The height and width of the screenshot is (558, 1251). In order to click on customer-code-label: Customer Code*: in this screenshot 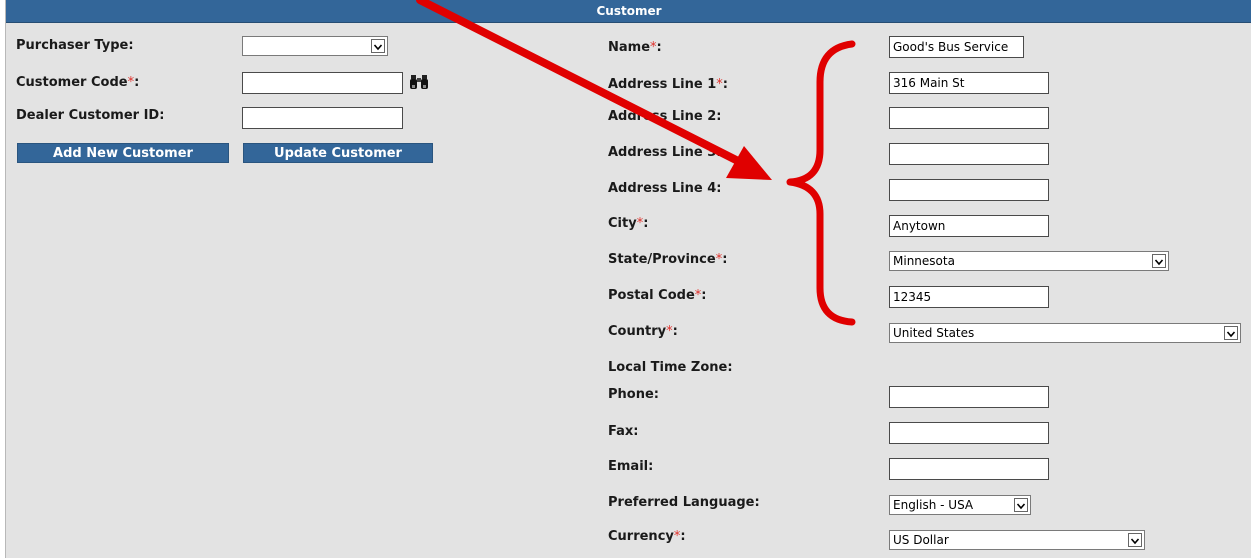, I will do `click(78, 82)`.